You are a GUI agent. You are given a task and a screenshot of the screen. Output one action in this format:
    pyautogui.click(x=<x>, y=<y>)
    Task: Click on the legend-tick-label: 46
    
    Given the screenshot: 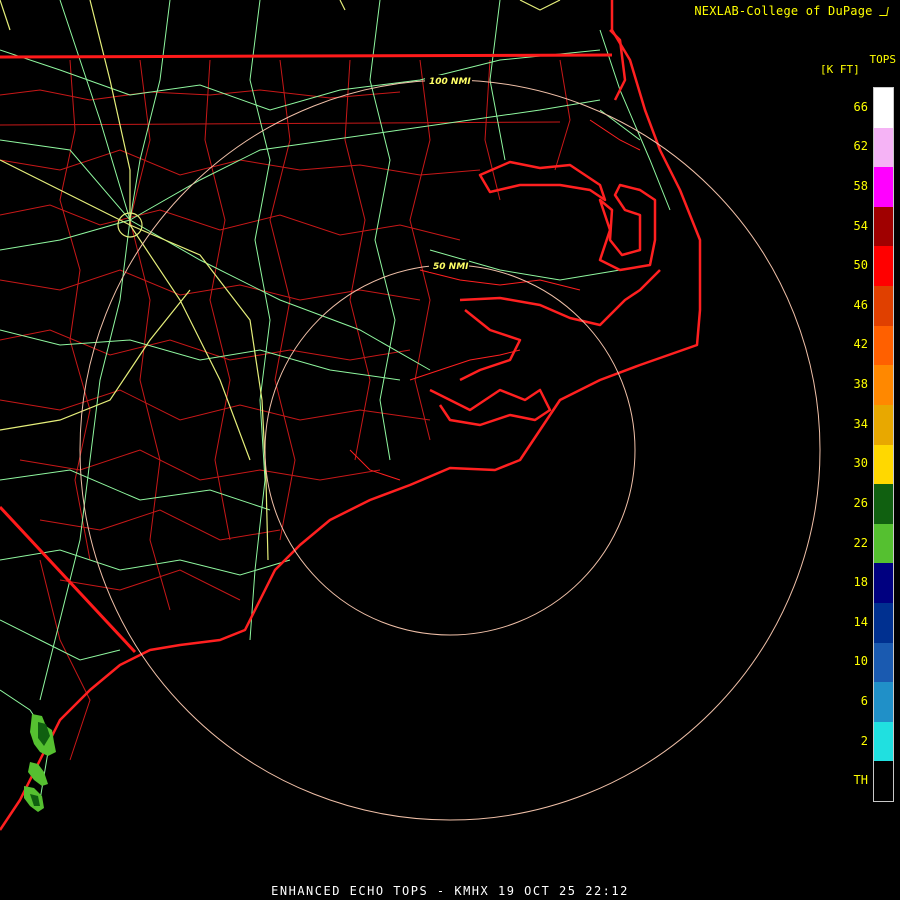 What is the action you would take?
    pyautogui.click(x=860, y=304)
    